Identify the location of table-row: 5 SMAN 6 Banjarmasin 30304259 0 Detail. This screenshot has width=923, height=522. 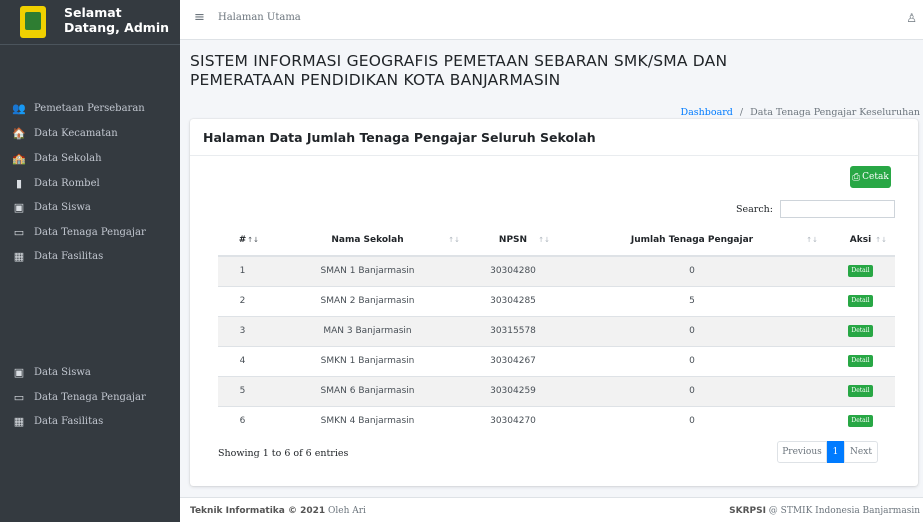
(556, 390).